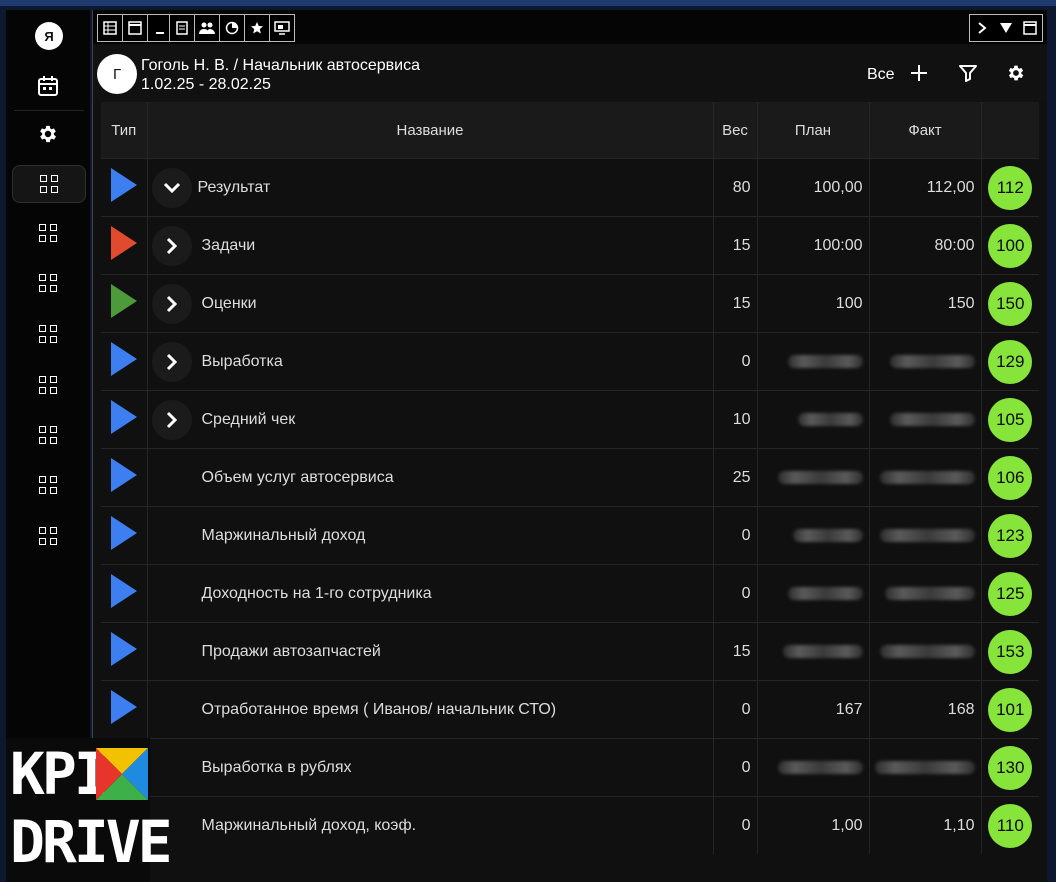  Describe the element at coordinates (570, 303) in the screenshot. I see `table-row: Оценки 15 100 150 150` at that location.